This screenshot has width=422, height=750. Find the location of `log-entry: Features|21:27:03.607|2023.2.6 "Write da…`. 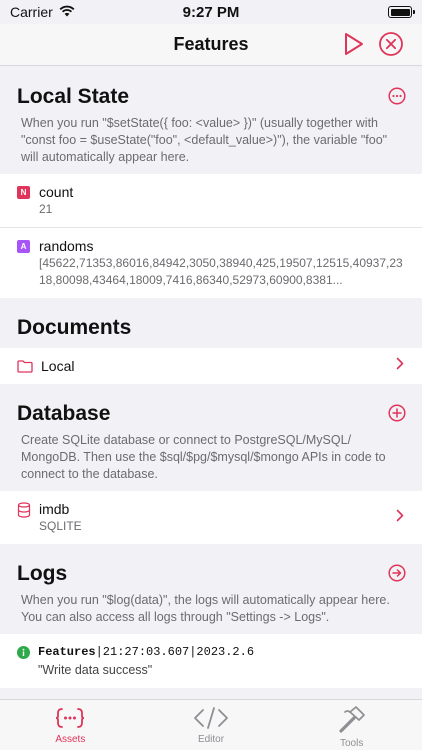

log-entry: Features|21:27:03.607|2023.2.6 "Write da… is located at coordinates (211, 661).